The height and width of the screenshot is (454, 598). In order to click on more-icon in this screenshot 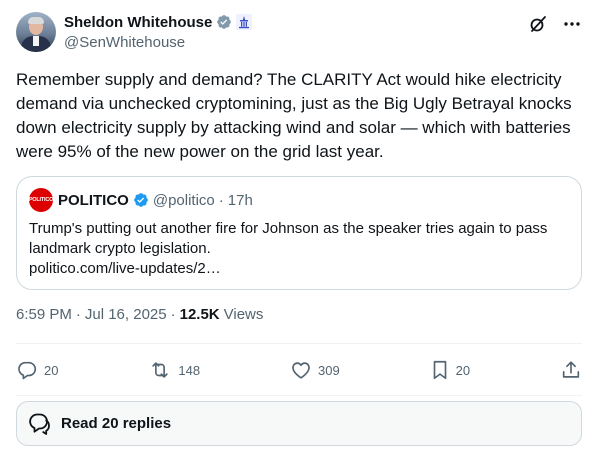, I will do `click(572, 24)`.